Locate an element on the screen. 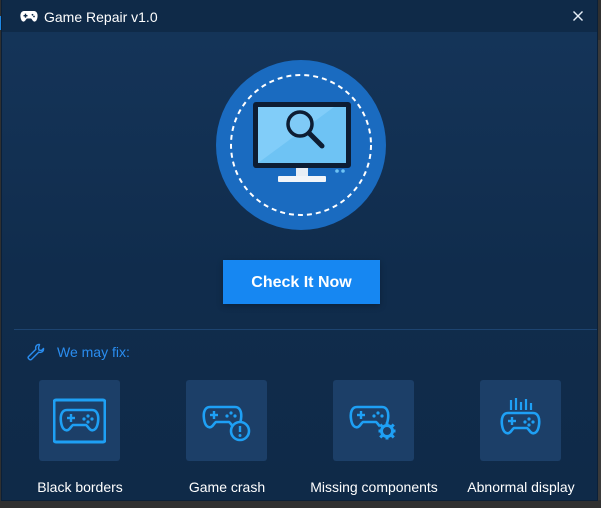 This screenshot has width=601, height=508. gamepad-borders-icon is located at coordinates (79, 421).